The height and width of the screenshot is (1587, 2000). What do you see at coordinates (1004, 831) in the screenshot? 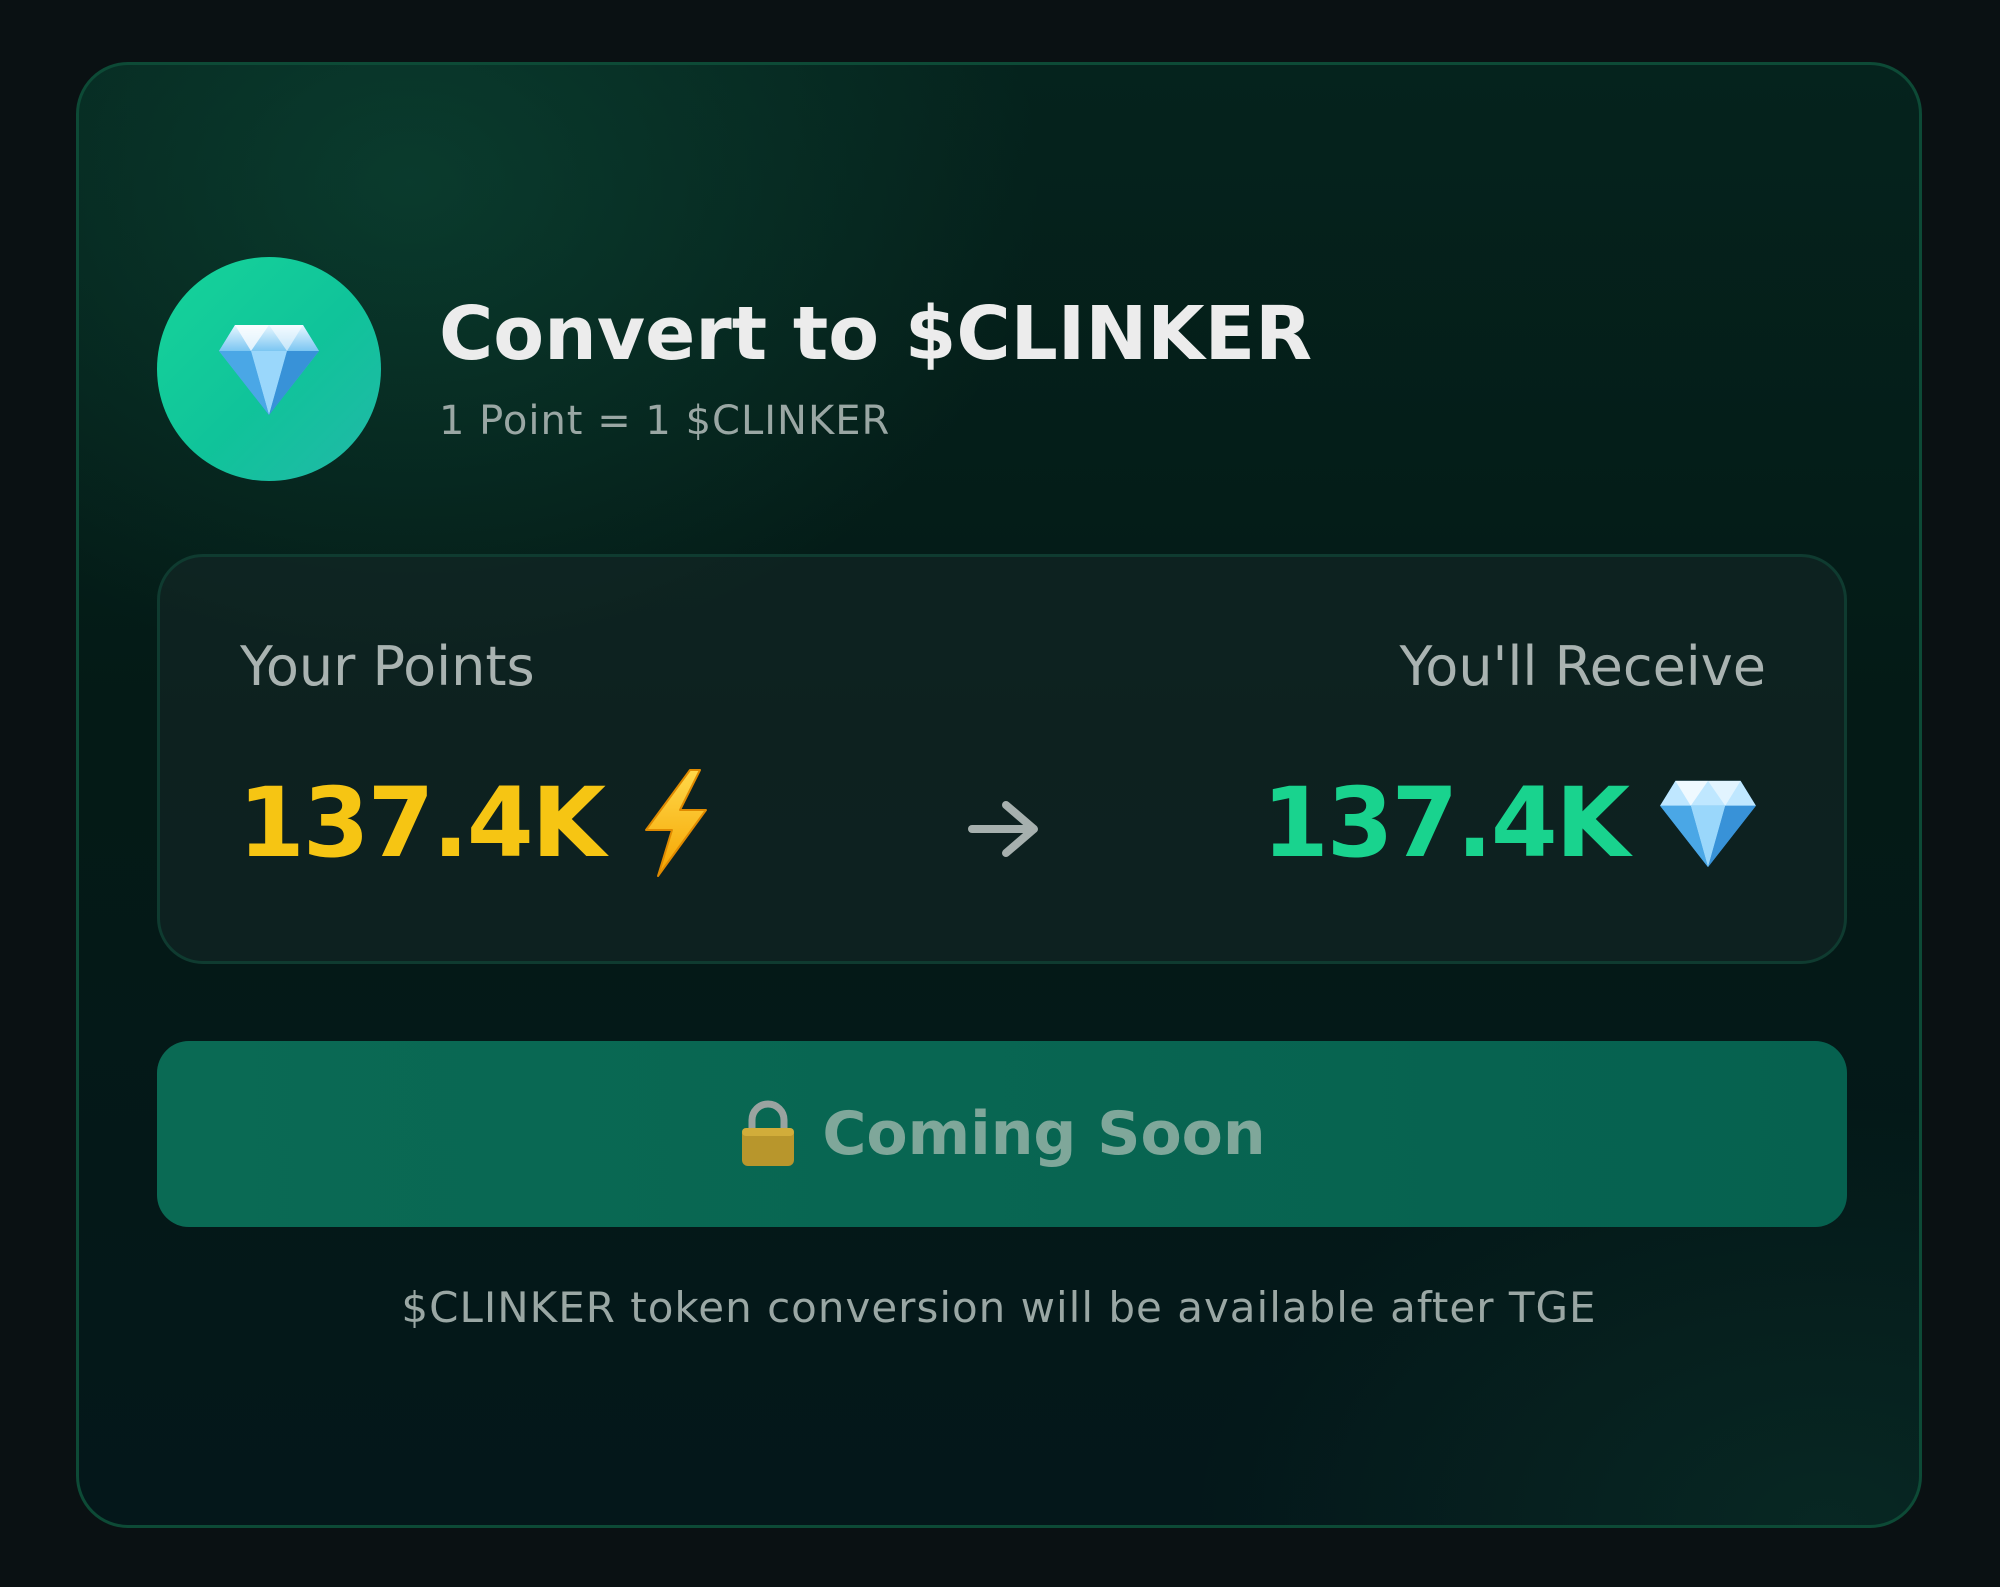
I see `arrow-right-icon` at bounding box center [1004, 831].